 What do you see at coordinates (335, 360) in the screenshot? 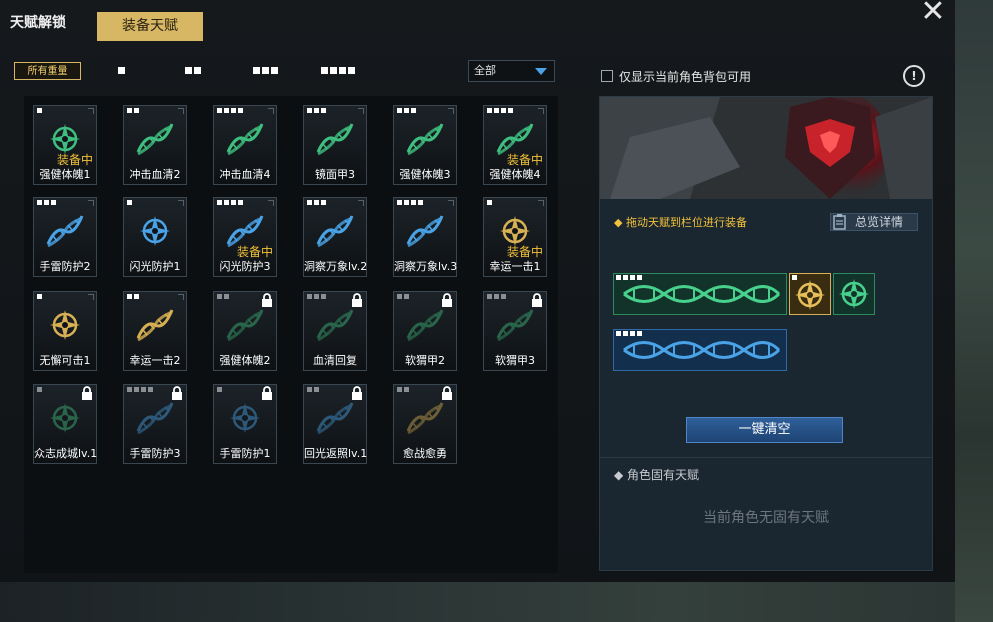
I see `talent-name: 血清回复` at bounding box center [335, 360].